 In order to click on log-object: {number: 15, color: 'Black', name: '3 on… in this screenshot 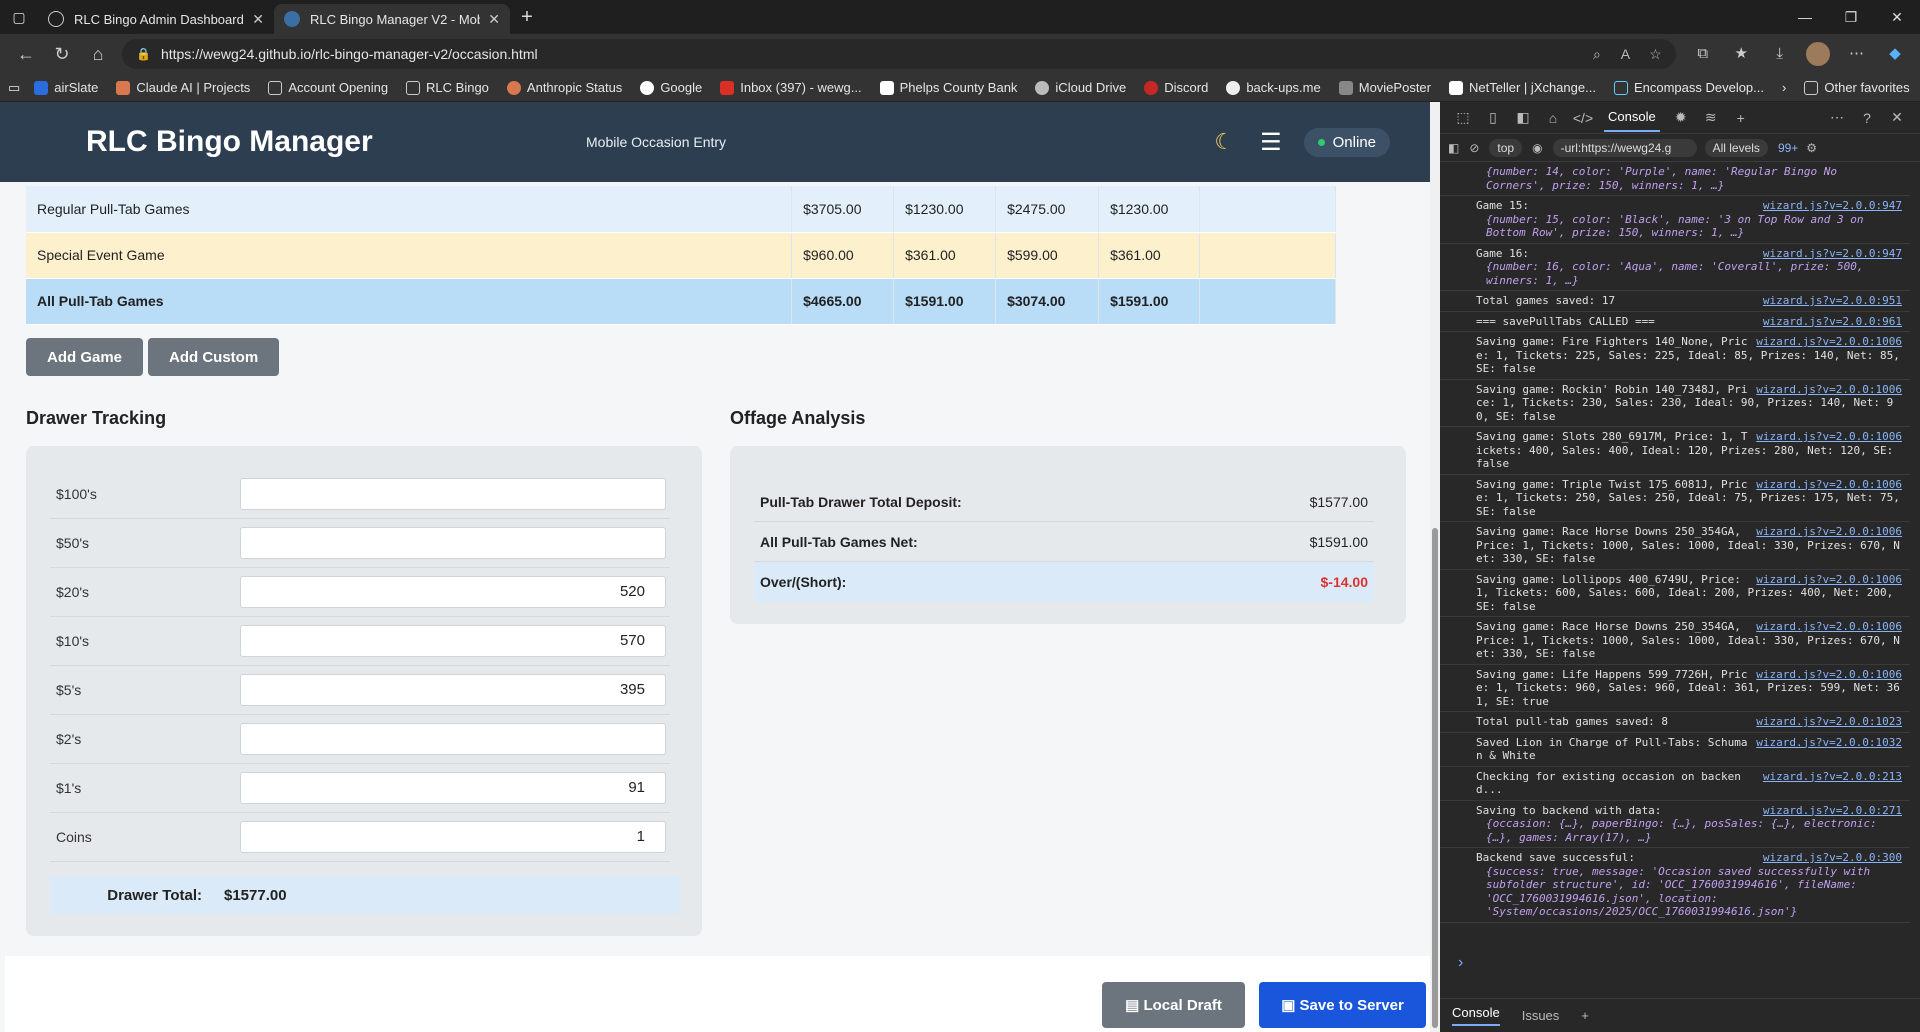, I will do `click(1689, 226)`.